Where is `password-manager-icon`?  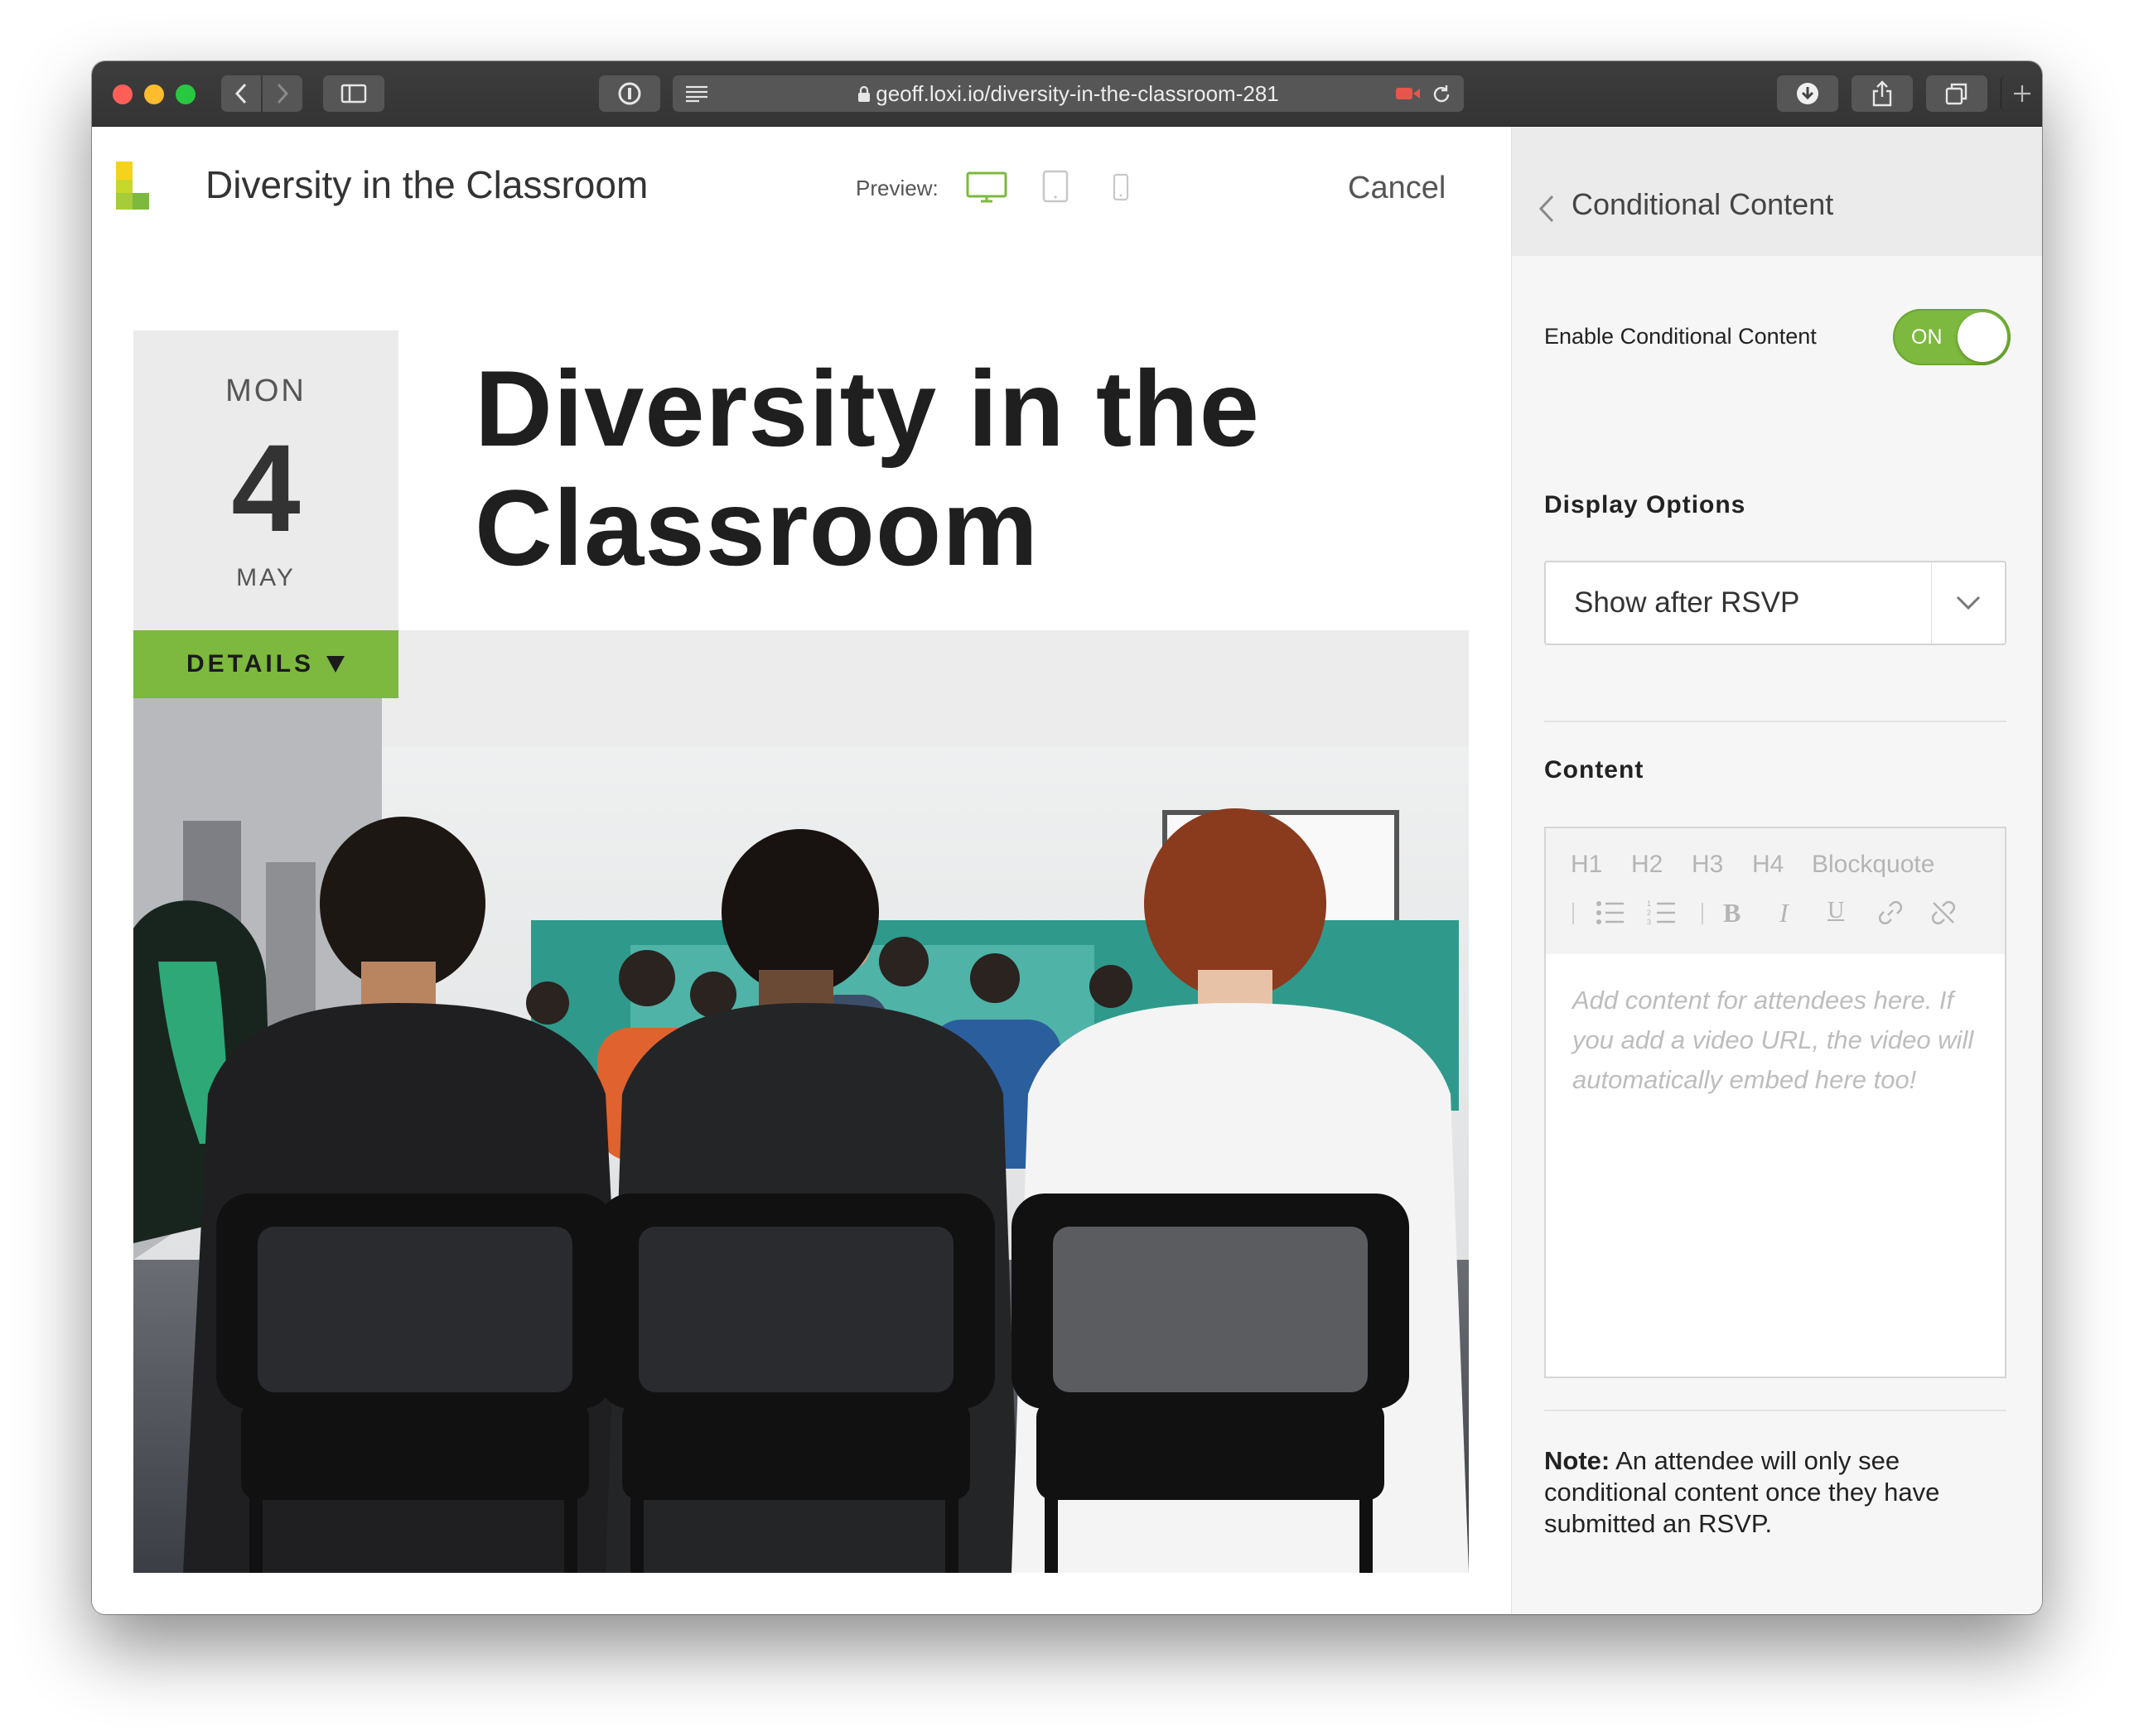 password-manager-icon is located at coordinates (629, 93).